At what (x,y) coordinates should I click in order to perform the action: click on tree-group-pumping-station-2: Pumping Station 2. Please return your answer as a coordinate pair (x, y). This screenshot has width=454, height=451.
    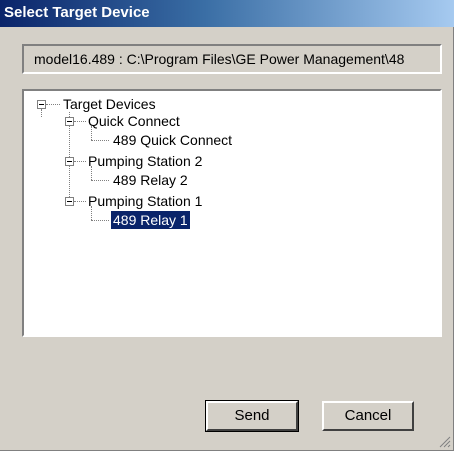
    Looking at the image, I should click on (145, 161).